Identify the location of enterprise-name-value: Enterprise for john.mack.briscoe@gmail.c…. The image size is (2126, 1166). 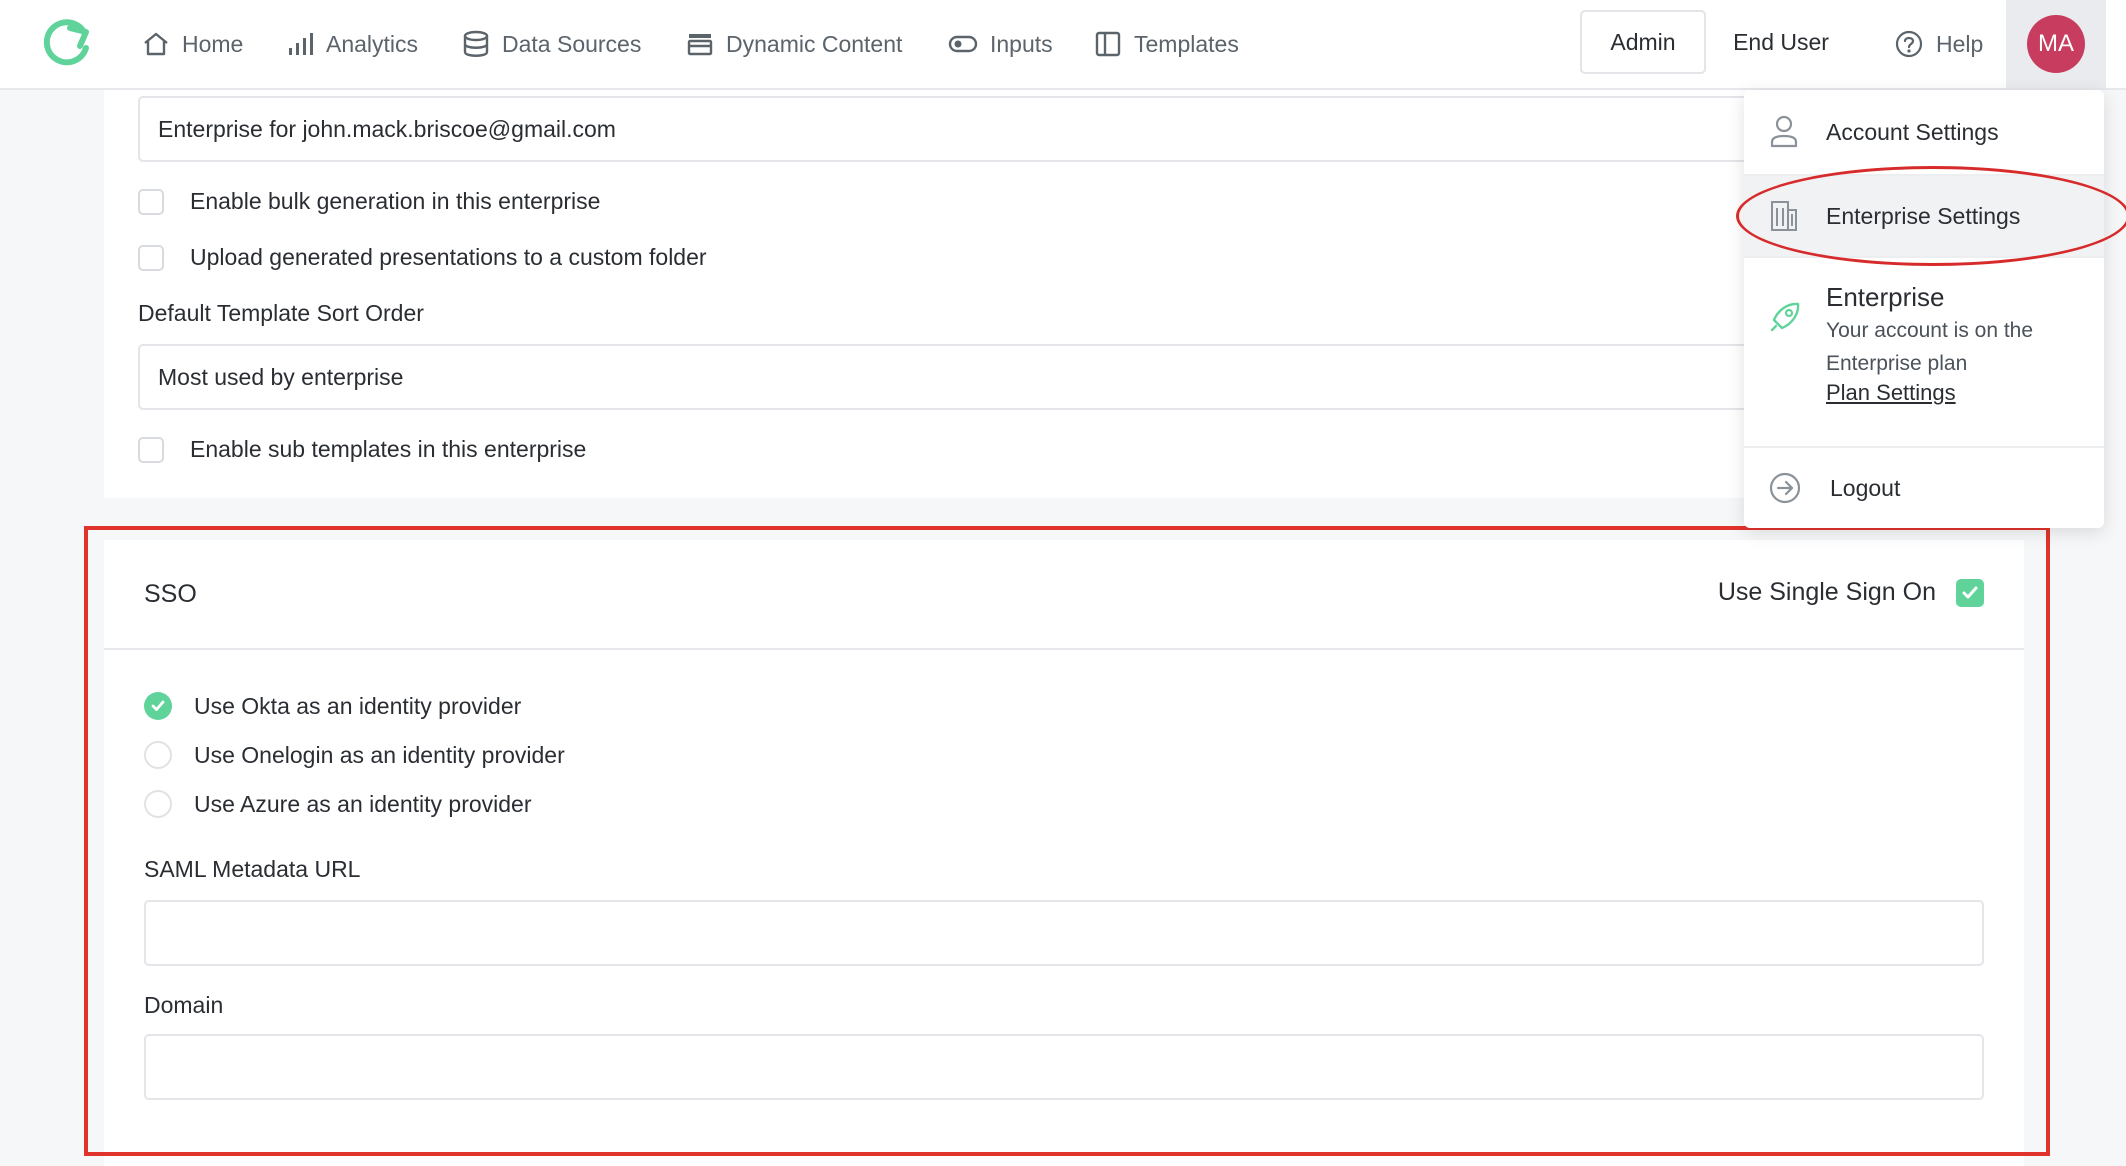
(387, 128).